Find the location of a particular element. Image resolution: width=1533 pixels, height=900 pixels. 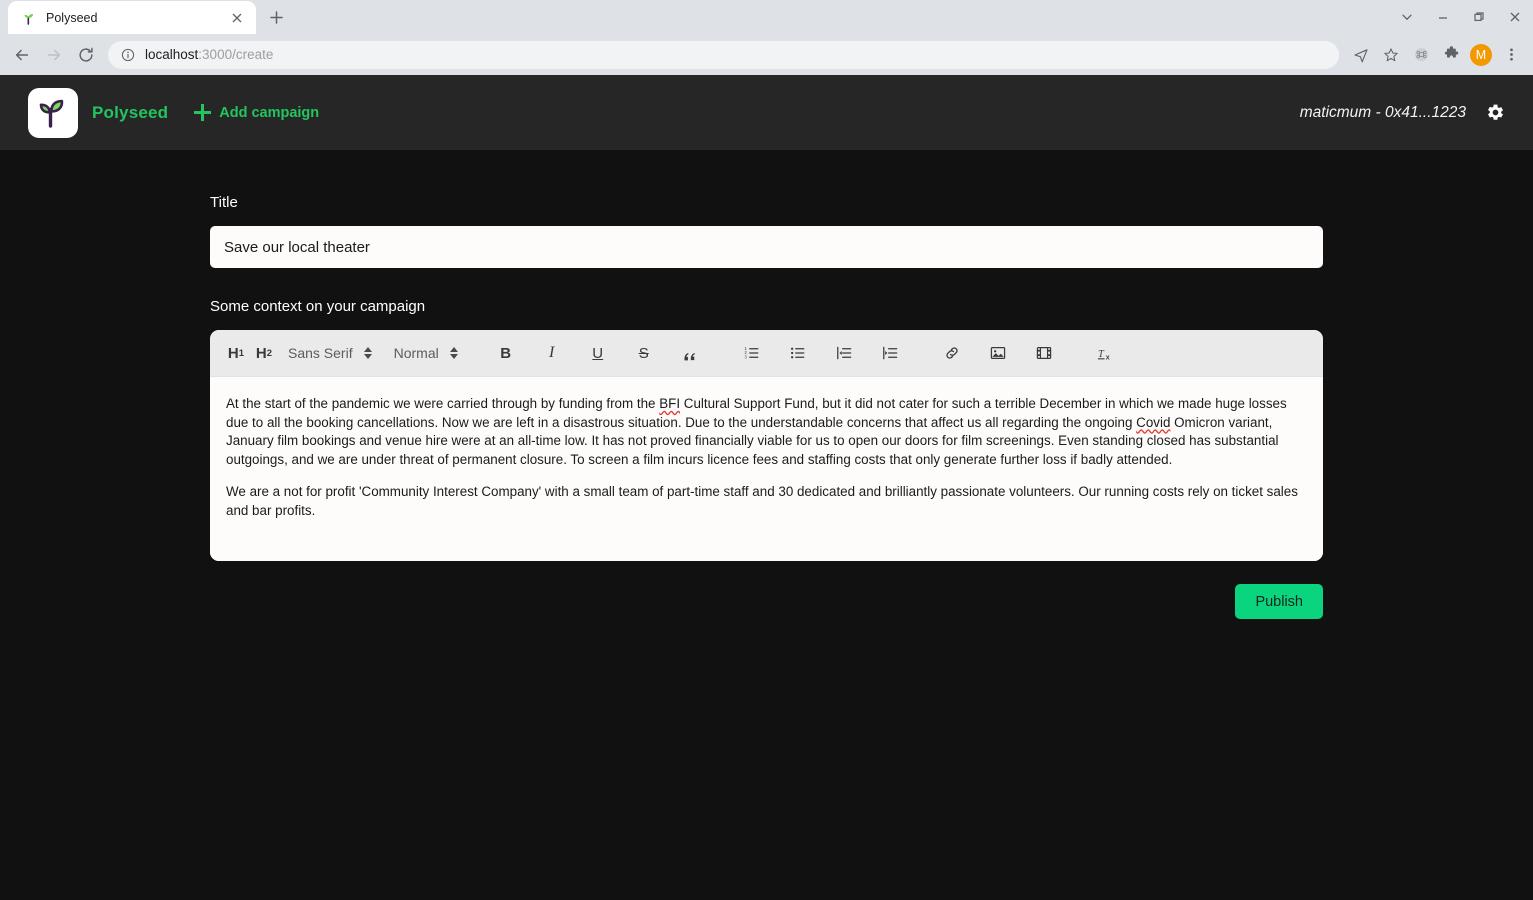

bullet-list-icon is located at coordinates (798, 353).